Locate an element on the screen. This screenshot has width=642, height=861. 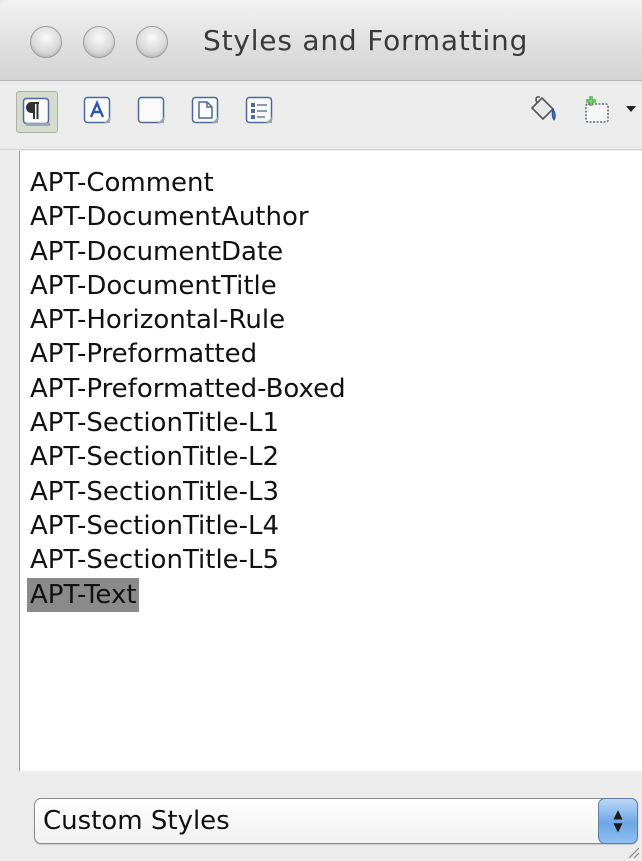
character-styles-button is located at coordinates (98, 111).